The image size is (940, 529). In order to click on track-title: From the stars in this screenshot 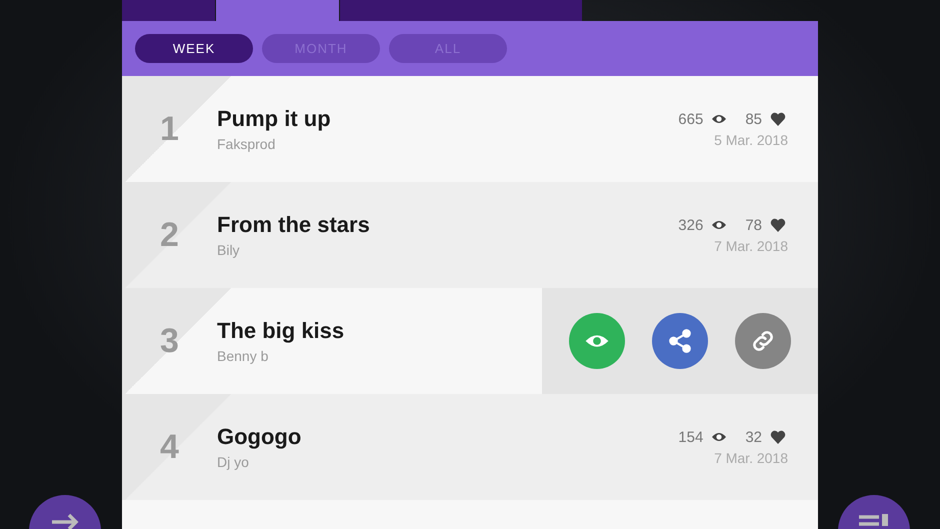, I will do `click(294, 225)`.